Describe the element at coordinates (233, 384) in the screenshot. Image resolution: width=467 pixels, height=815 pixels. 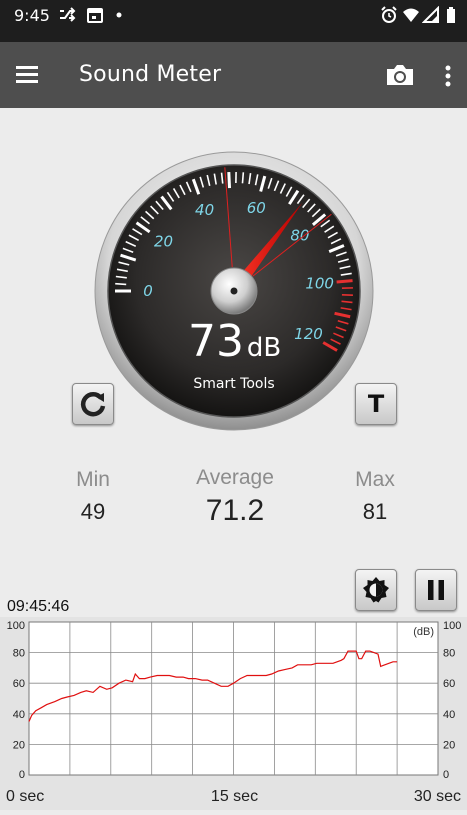
I see `gauge-brand: Smart Tools` at that location.